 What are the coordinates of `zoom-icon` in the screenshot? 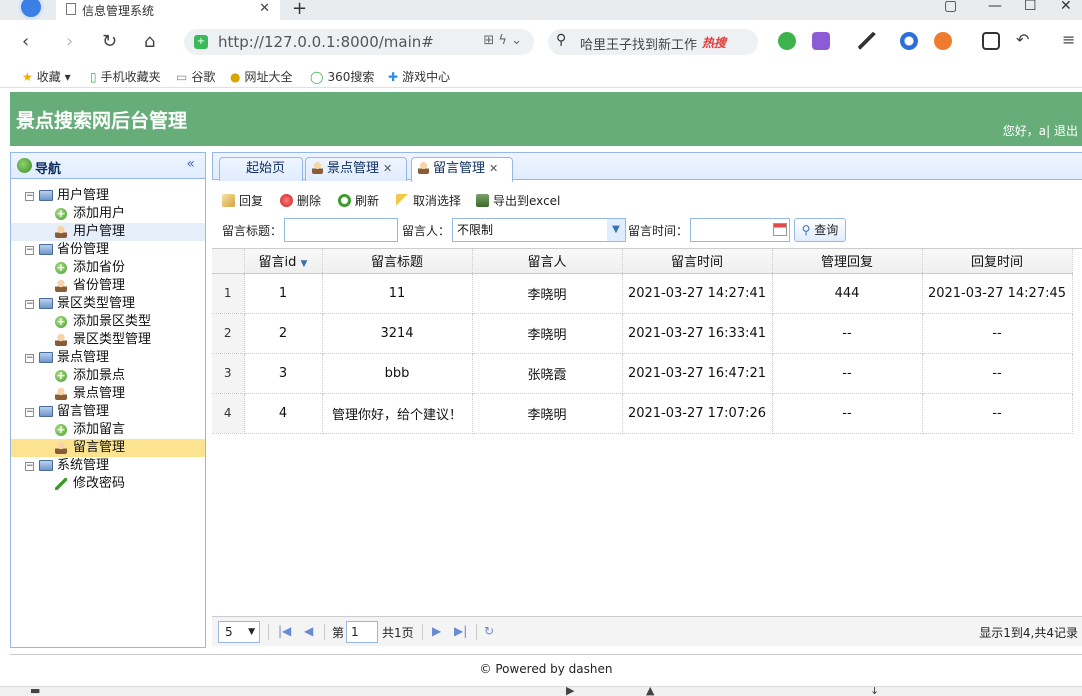 It's located at (909, 41).